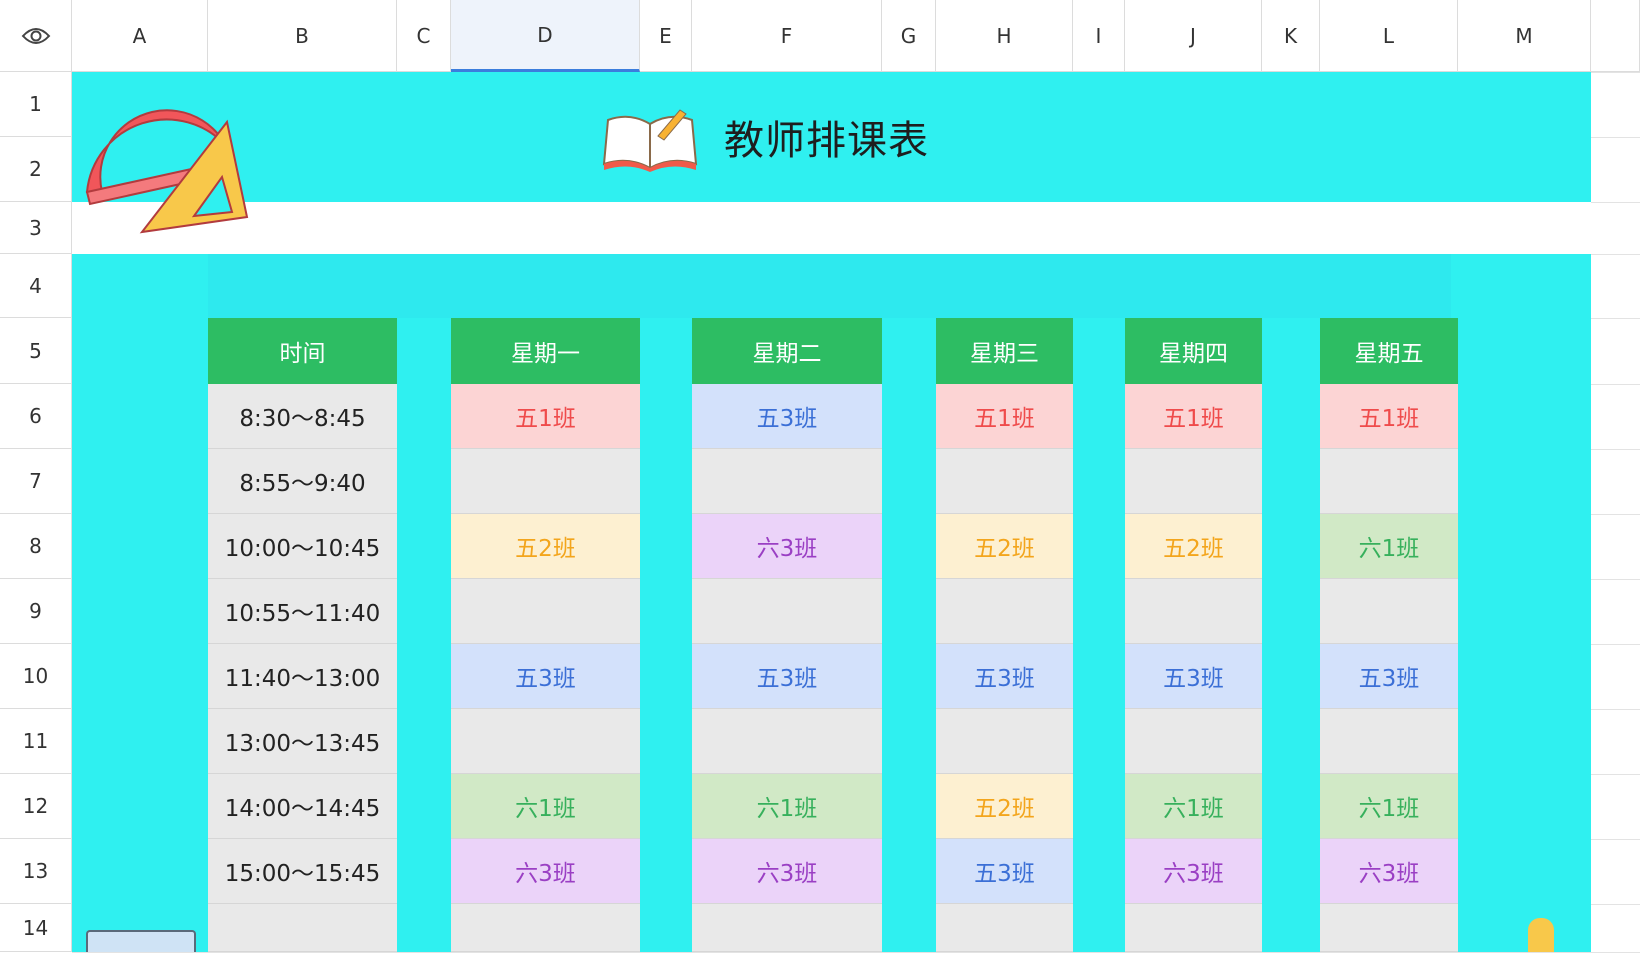 The height and width of the screenshot is (953, 1640). I want to click on row4-band, so click(829, 286).